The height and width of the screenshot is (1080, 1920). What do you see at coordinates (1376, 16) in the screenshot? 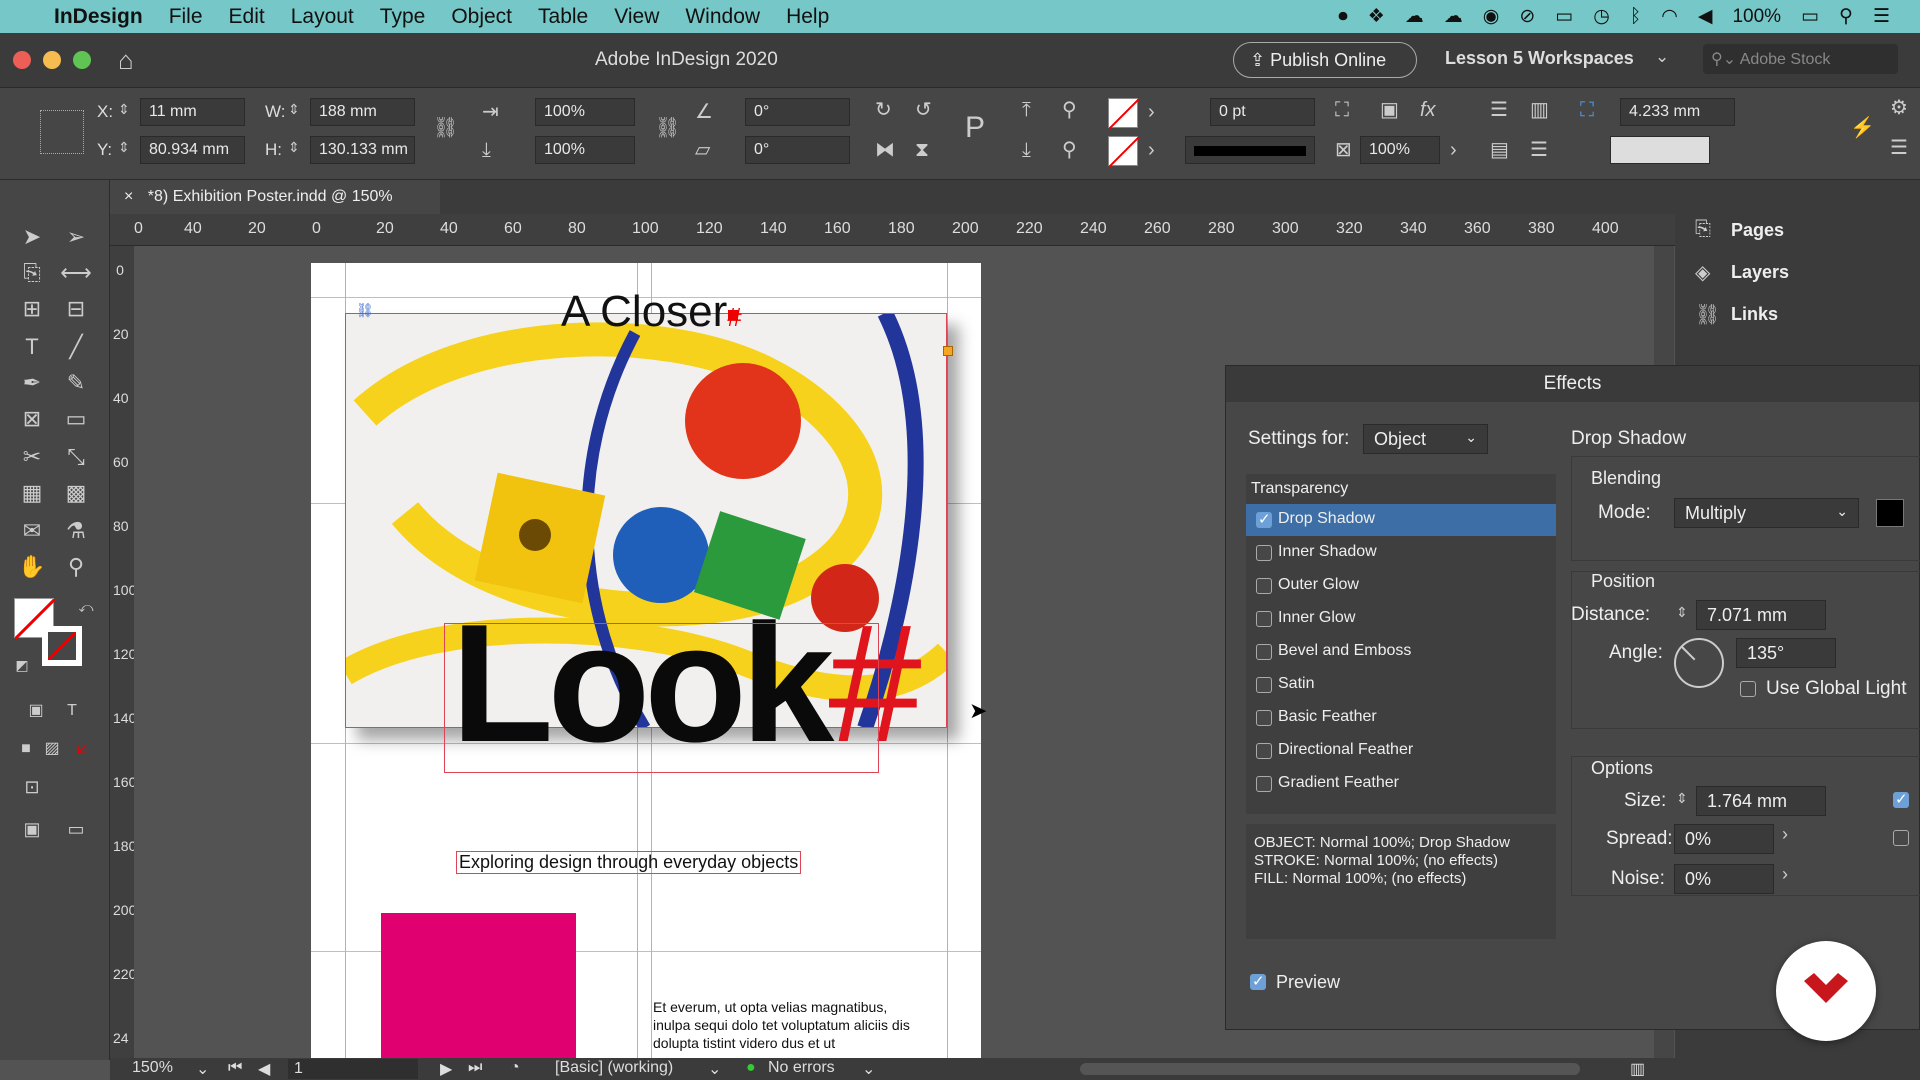
I see `dropbox-icon: ❖` at bounding box center [1376, 16].